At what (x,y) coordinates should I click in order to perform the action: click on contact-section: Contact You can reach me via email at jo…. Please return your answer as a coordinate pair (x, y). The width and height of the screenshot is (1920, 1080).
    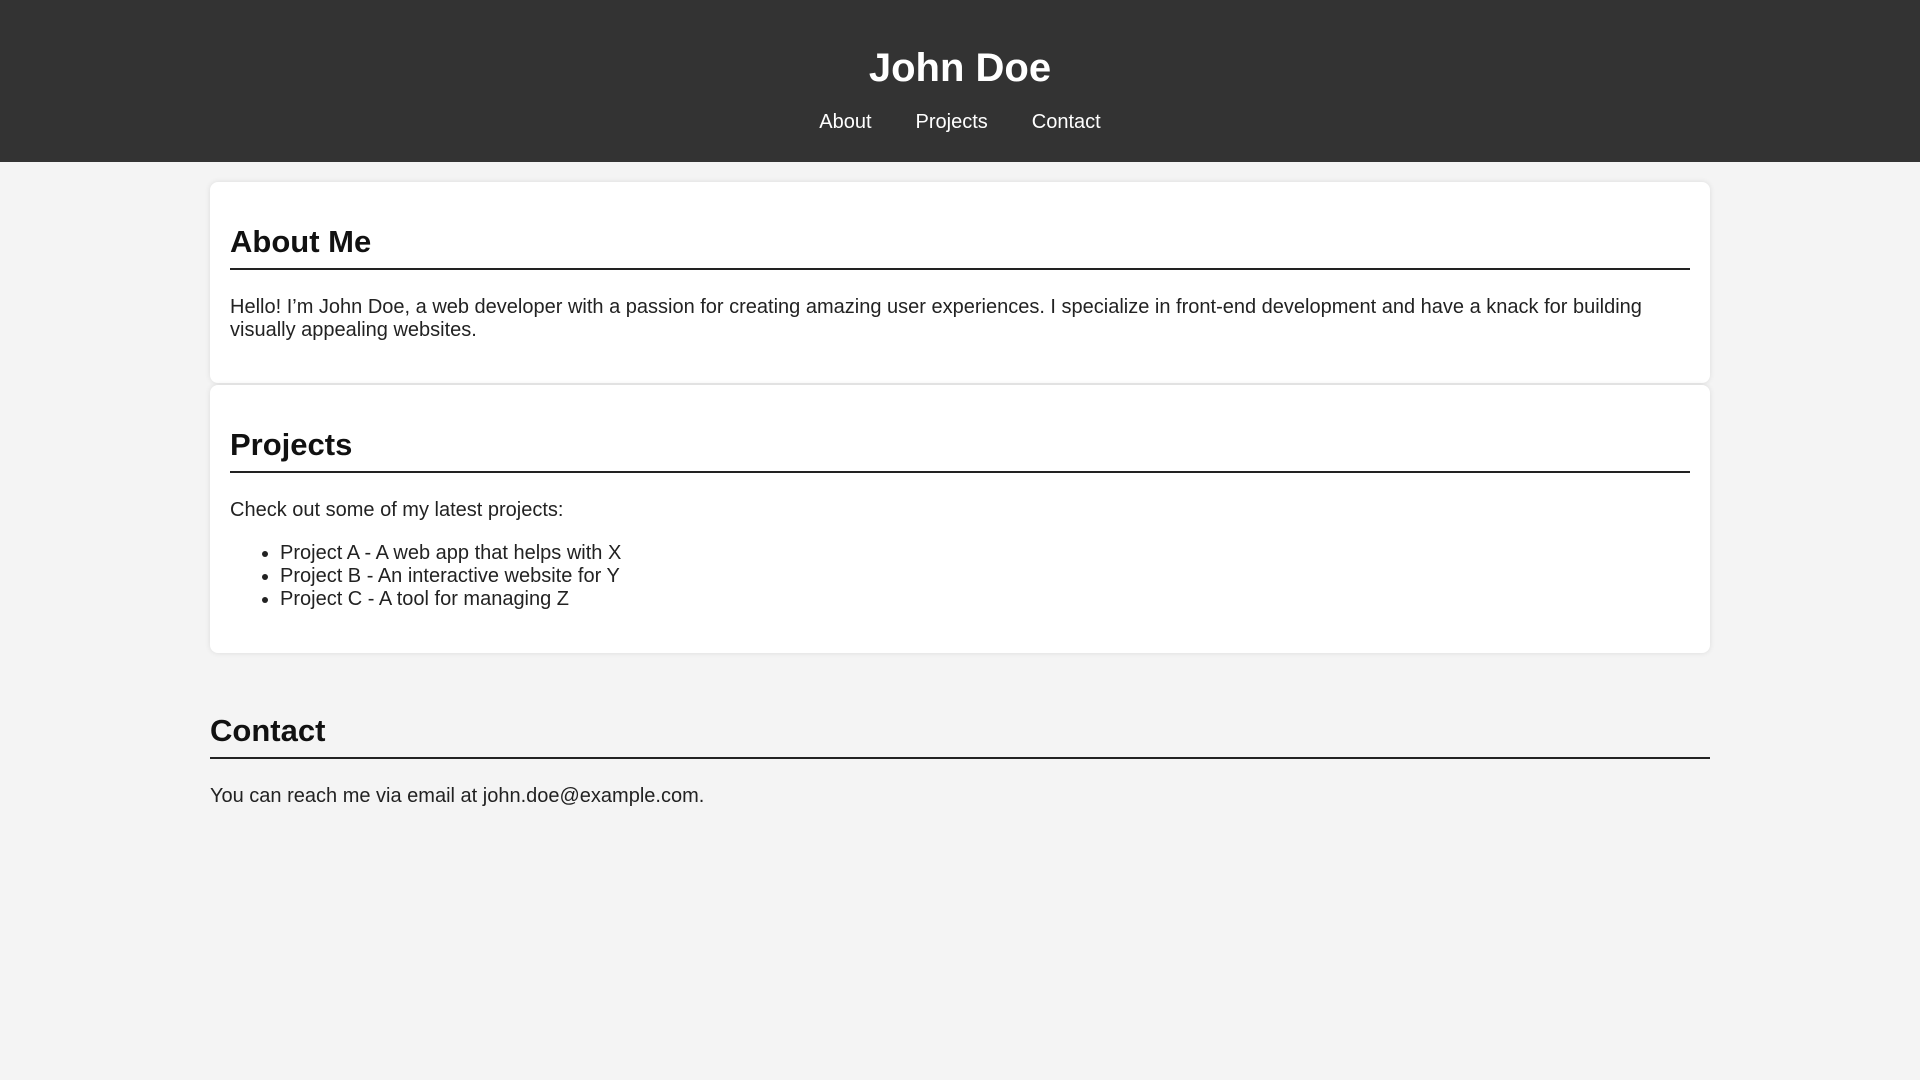
    Looking at the image, I should click on (960, 730).